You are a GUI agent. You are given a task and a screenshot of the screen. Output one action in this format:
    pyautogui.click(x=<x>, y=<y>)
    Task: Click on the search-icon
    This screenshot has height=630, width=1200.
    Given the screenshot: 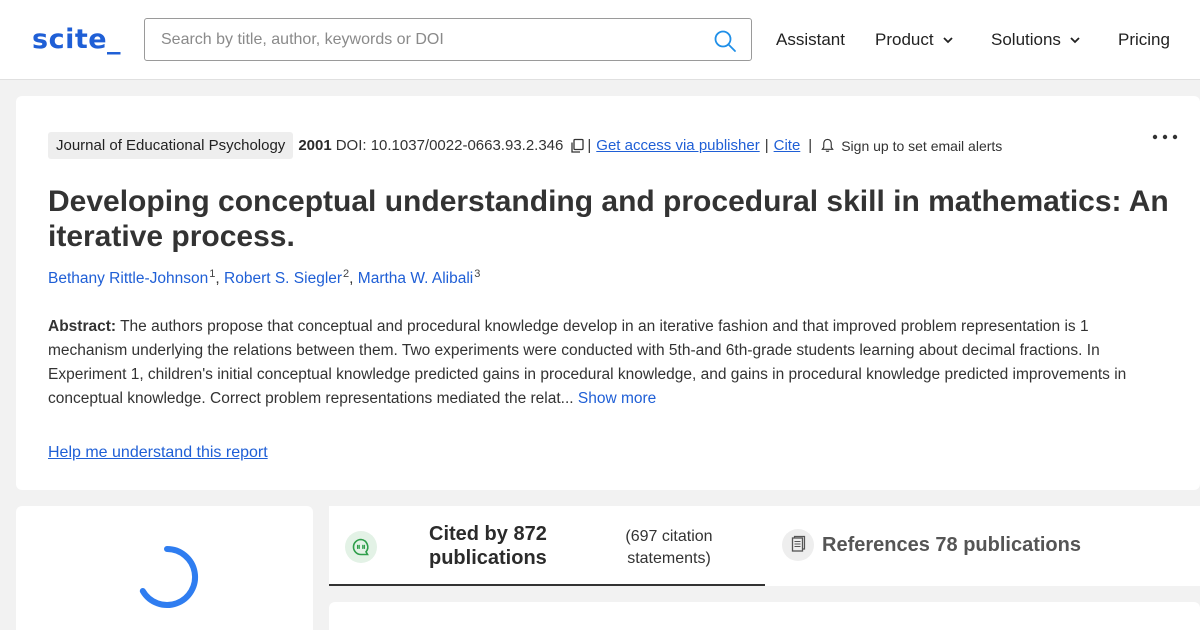 What is the action you would take?
    pyautogui.click(x=725, y=41)
    